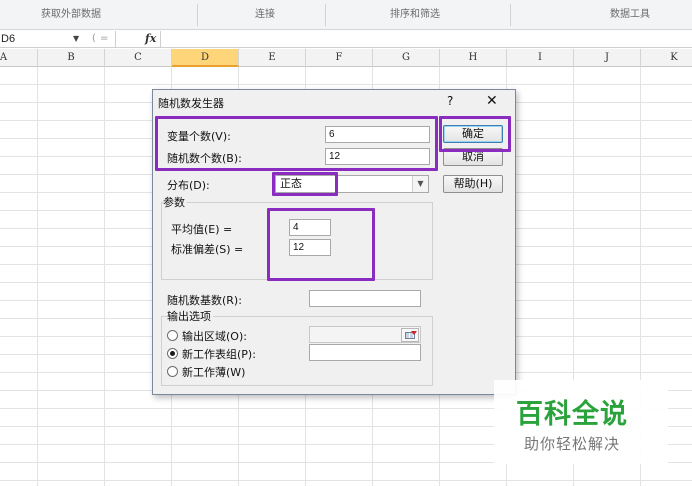 This screenshot has width=692, height=486. Describe the element at coordinates (219, 354) in the screenshot. I see `new-worksheet-ply-label: 新工作表组(P):` at that location.